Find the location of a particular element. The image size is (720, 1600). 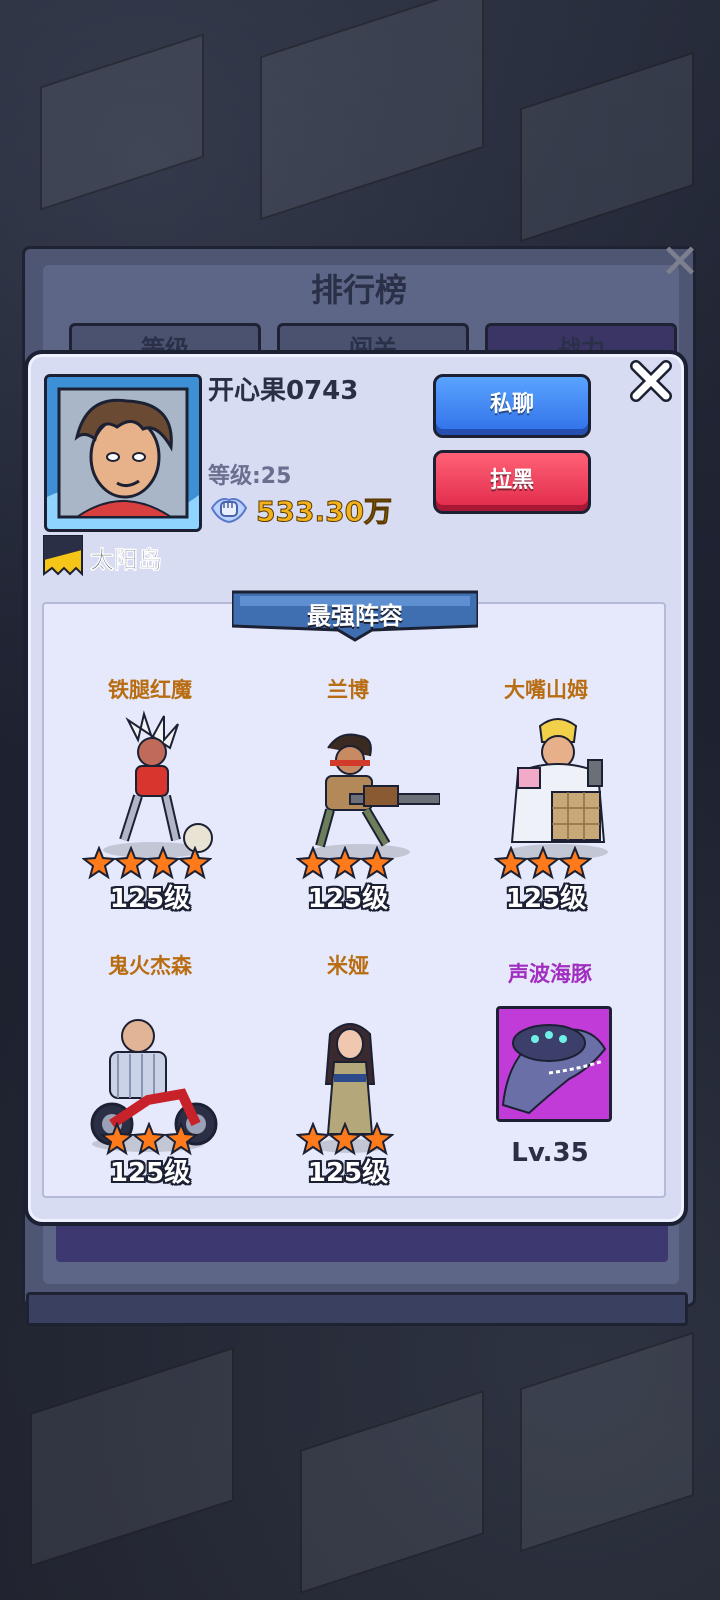

player-power: 533.30万 is located at coordinates (324, 512).